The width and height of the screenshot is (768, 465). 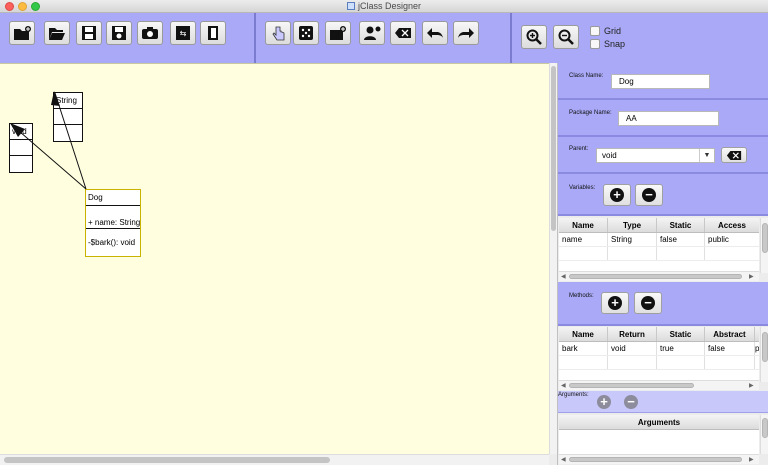 What do you see at coordinates (655, 155) in the screenshot?
I see `parent-select: void` at bounding box center [655, 155].